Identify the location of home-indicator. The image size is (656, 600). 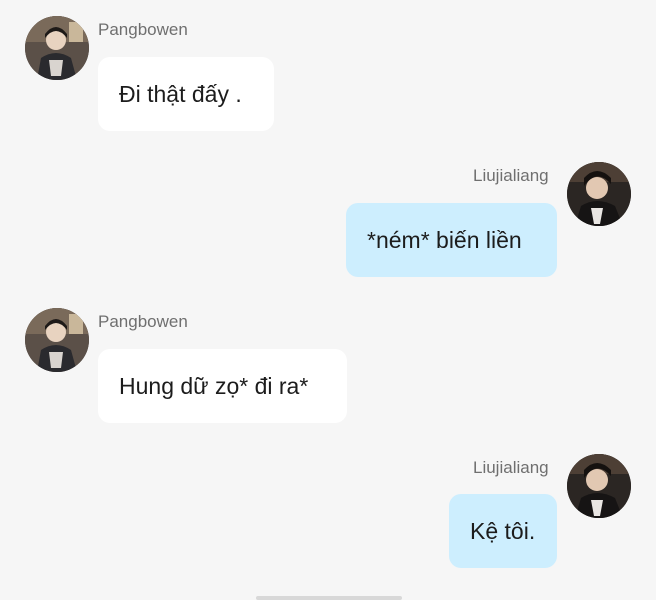
(329, 598).